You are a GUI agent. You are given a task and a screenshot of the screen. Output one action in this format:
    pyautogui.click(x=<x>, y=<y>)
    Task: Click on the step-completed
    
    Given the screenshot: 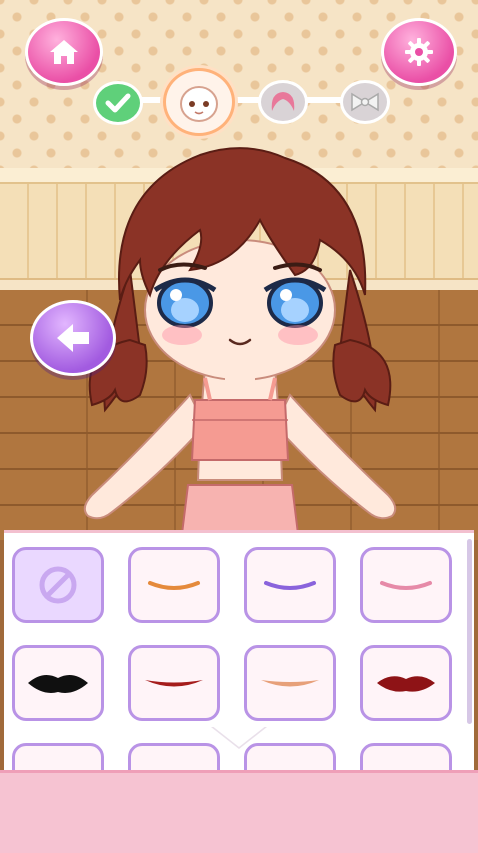 What is the action you would take?
    pyautogui.click(x=118, y=103)
    